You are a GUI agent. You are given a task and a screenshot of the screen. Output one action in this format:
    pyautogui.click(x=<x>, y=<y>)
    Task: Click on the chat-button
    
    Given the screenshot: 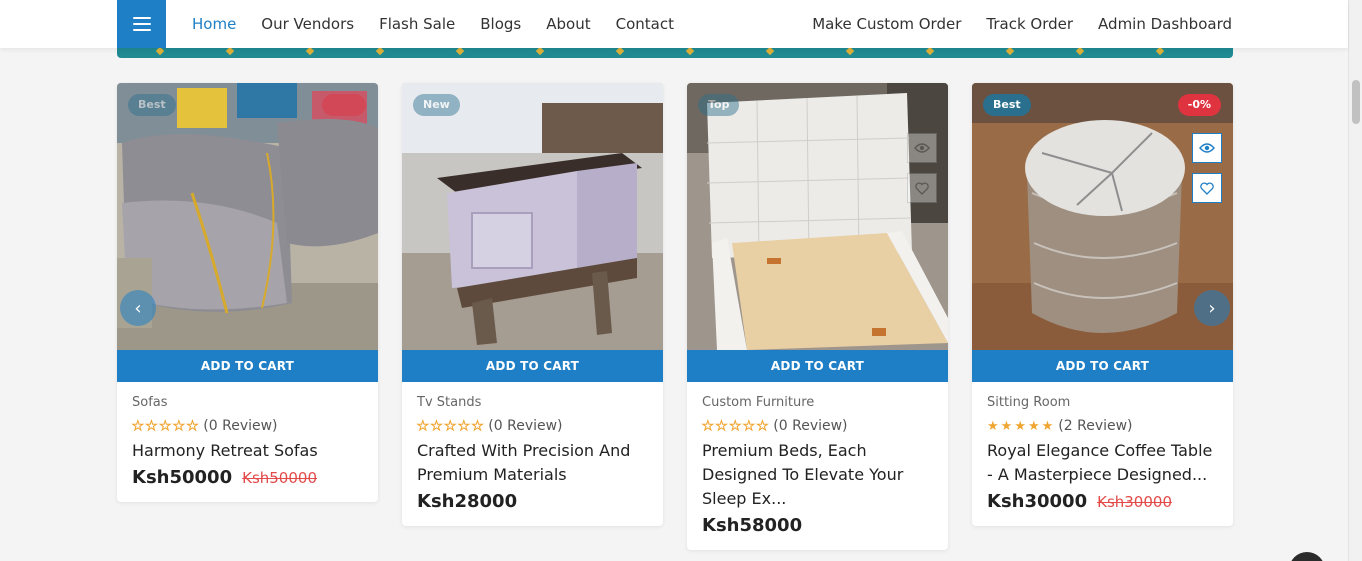 What is the action you would take?
    pyautogui.click(x=1307, y=556)
    